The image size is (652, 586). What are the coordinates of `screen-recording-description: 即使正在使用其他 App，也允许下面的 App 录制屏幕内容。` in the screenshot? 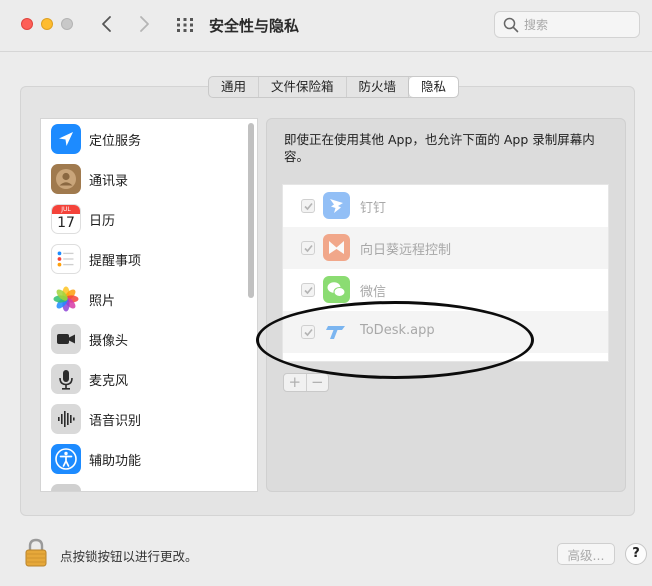 It's located at (439, 148).